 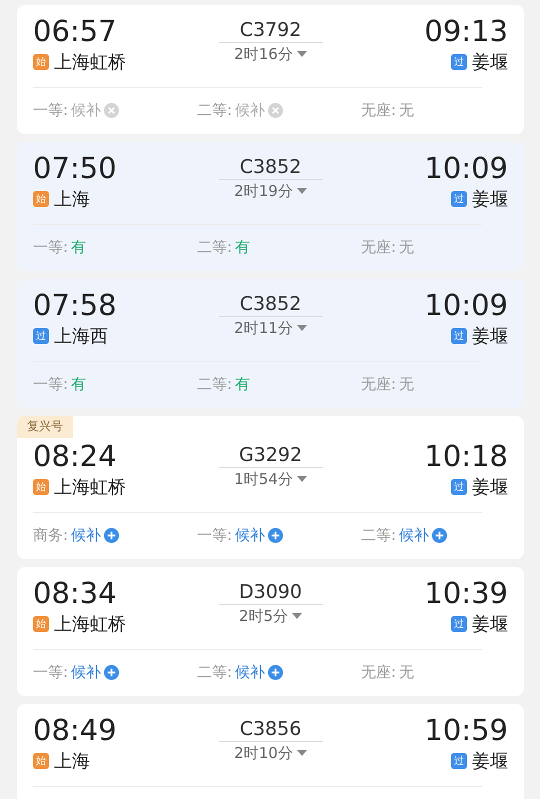 What do you see at coordinates (75, 456) in the screenshot?
I see `departure-time: 08:24` at bounding box center [75, 456].